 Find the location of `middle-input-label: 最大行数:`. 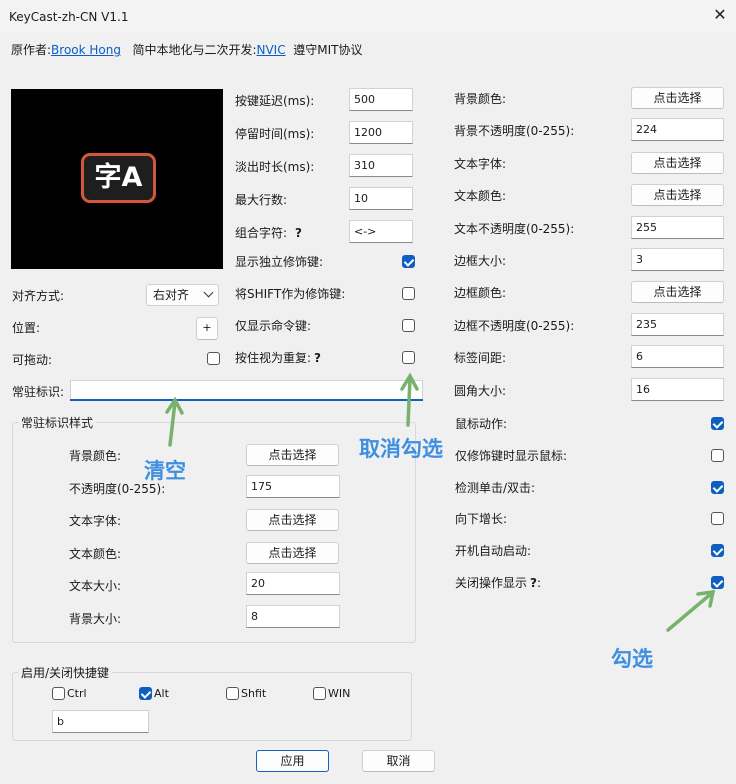

middle-input-label: 最大行数: is located at coordinates (261, 200).